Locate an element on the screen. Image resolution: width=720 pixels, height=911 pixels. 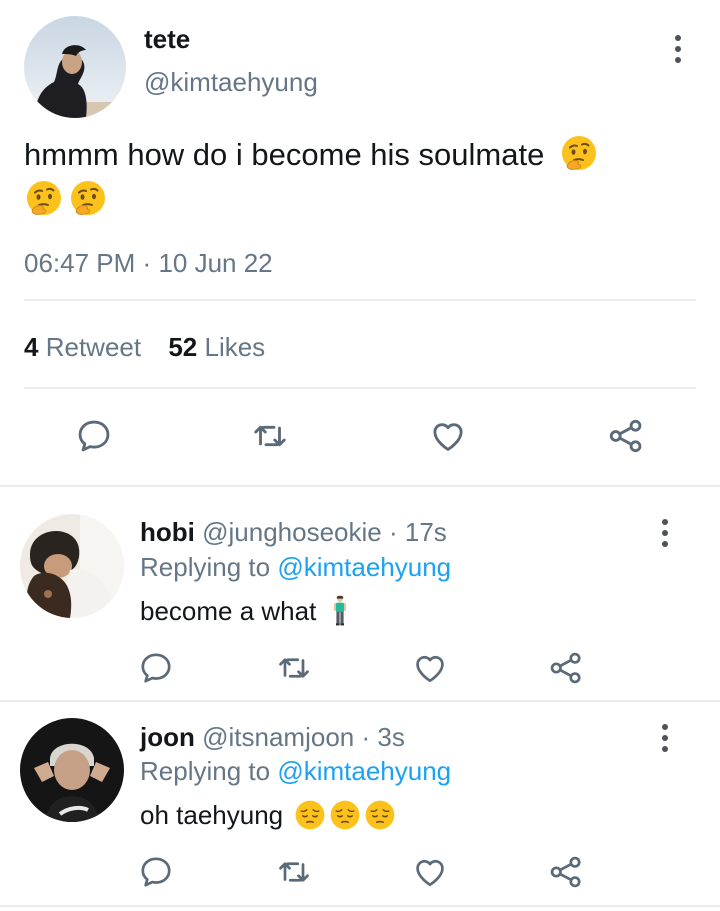
reply-age: · 3s is located at coordinates (383, 737).